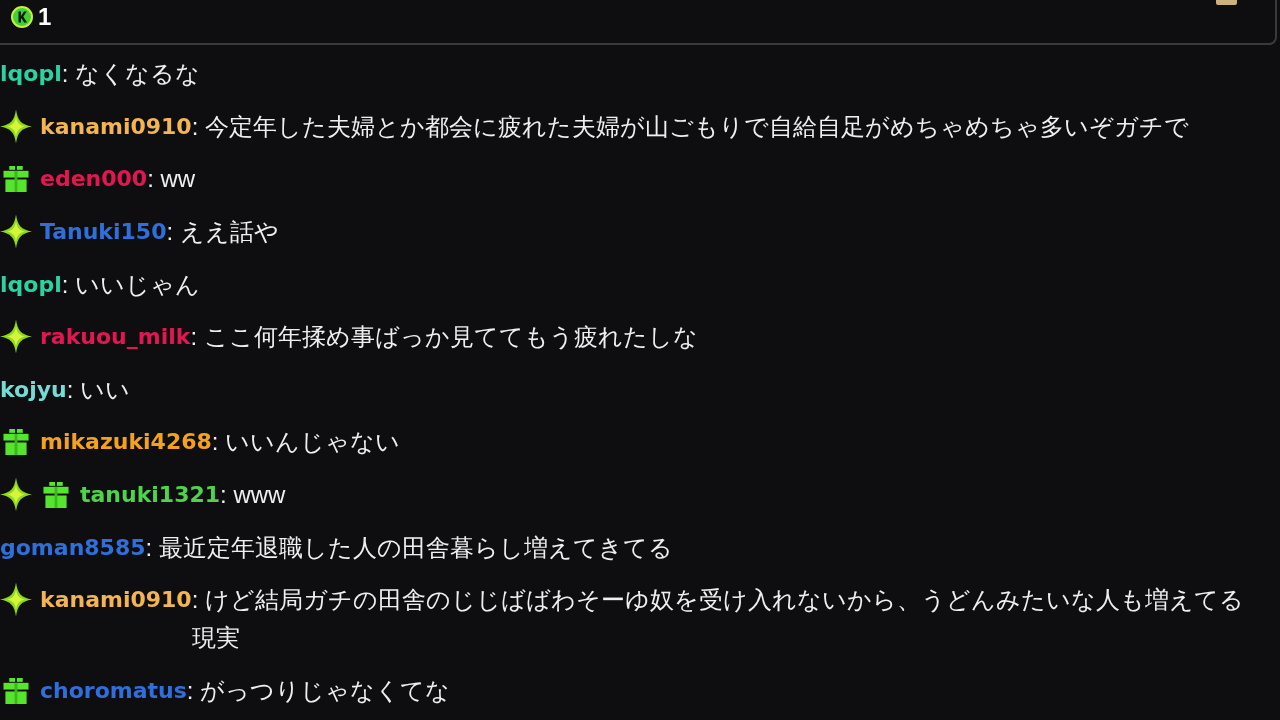 This screenshot has width=1280, height=720. I want to click on message-text: : けど結局ガチの田舎のじじばばわそーゆ奴を受け入れないから、うどんみたいな人も増えてる現実, so click(718, 619).